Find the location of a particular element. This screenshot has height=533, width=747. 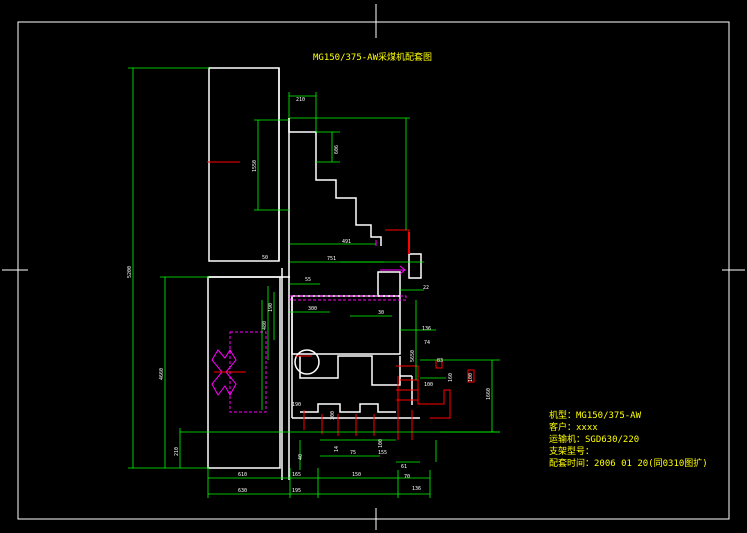

dim-150: 150 is located at coordinates (356, 475).